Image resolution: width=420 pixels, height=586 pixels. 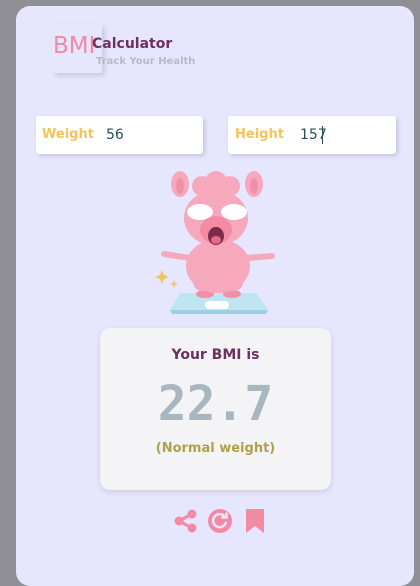 I want to click on text-caret, so click(x=322, y=135).